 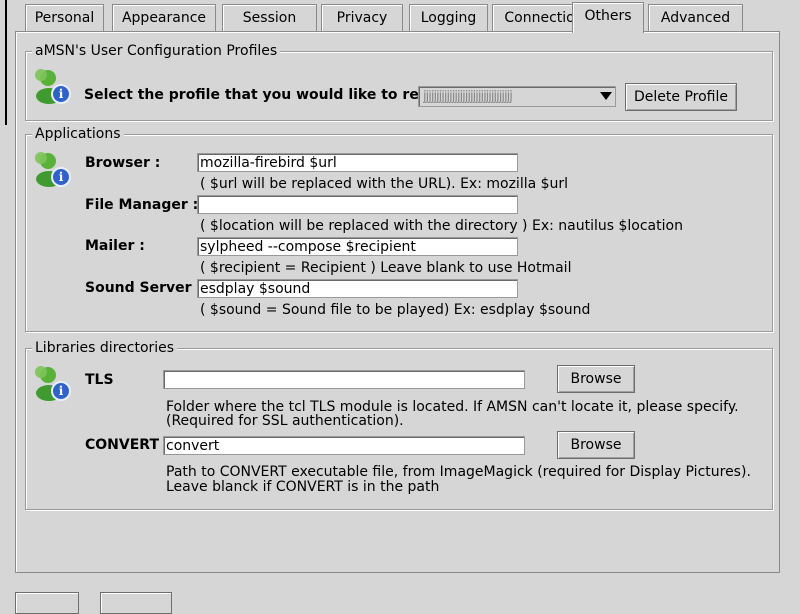 What do you see at coordinates (357, 246) in the screenshot?
I see `mailer-field: sylpheed --compose $recipient` at bounding box center [357, 246].